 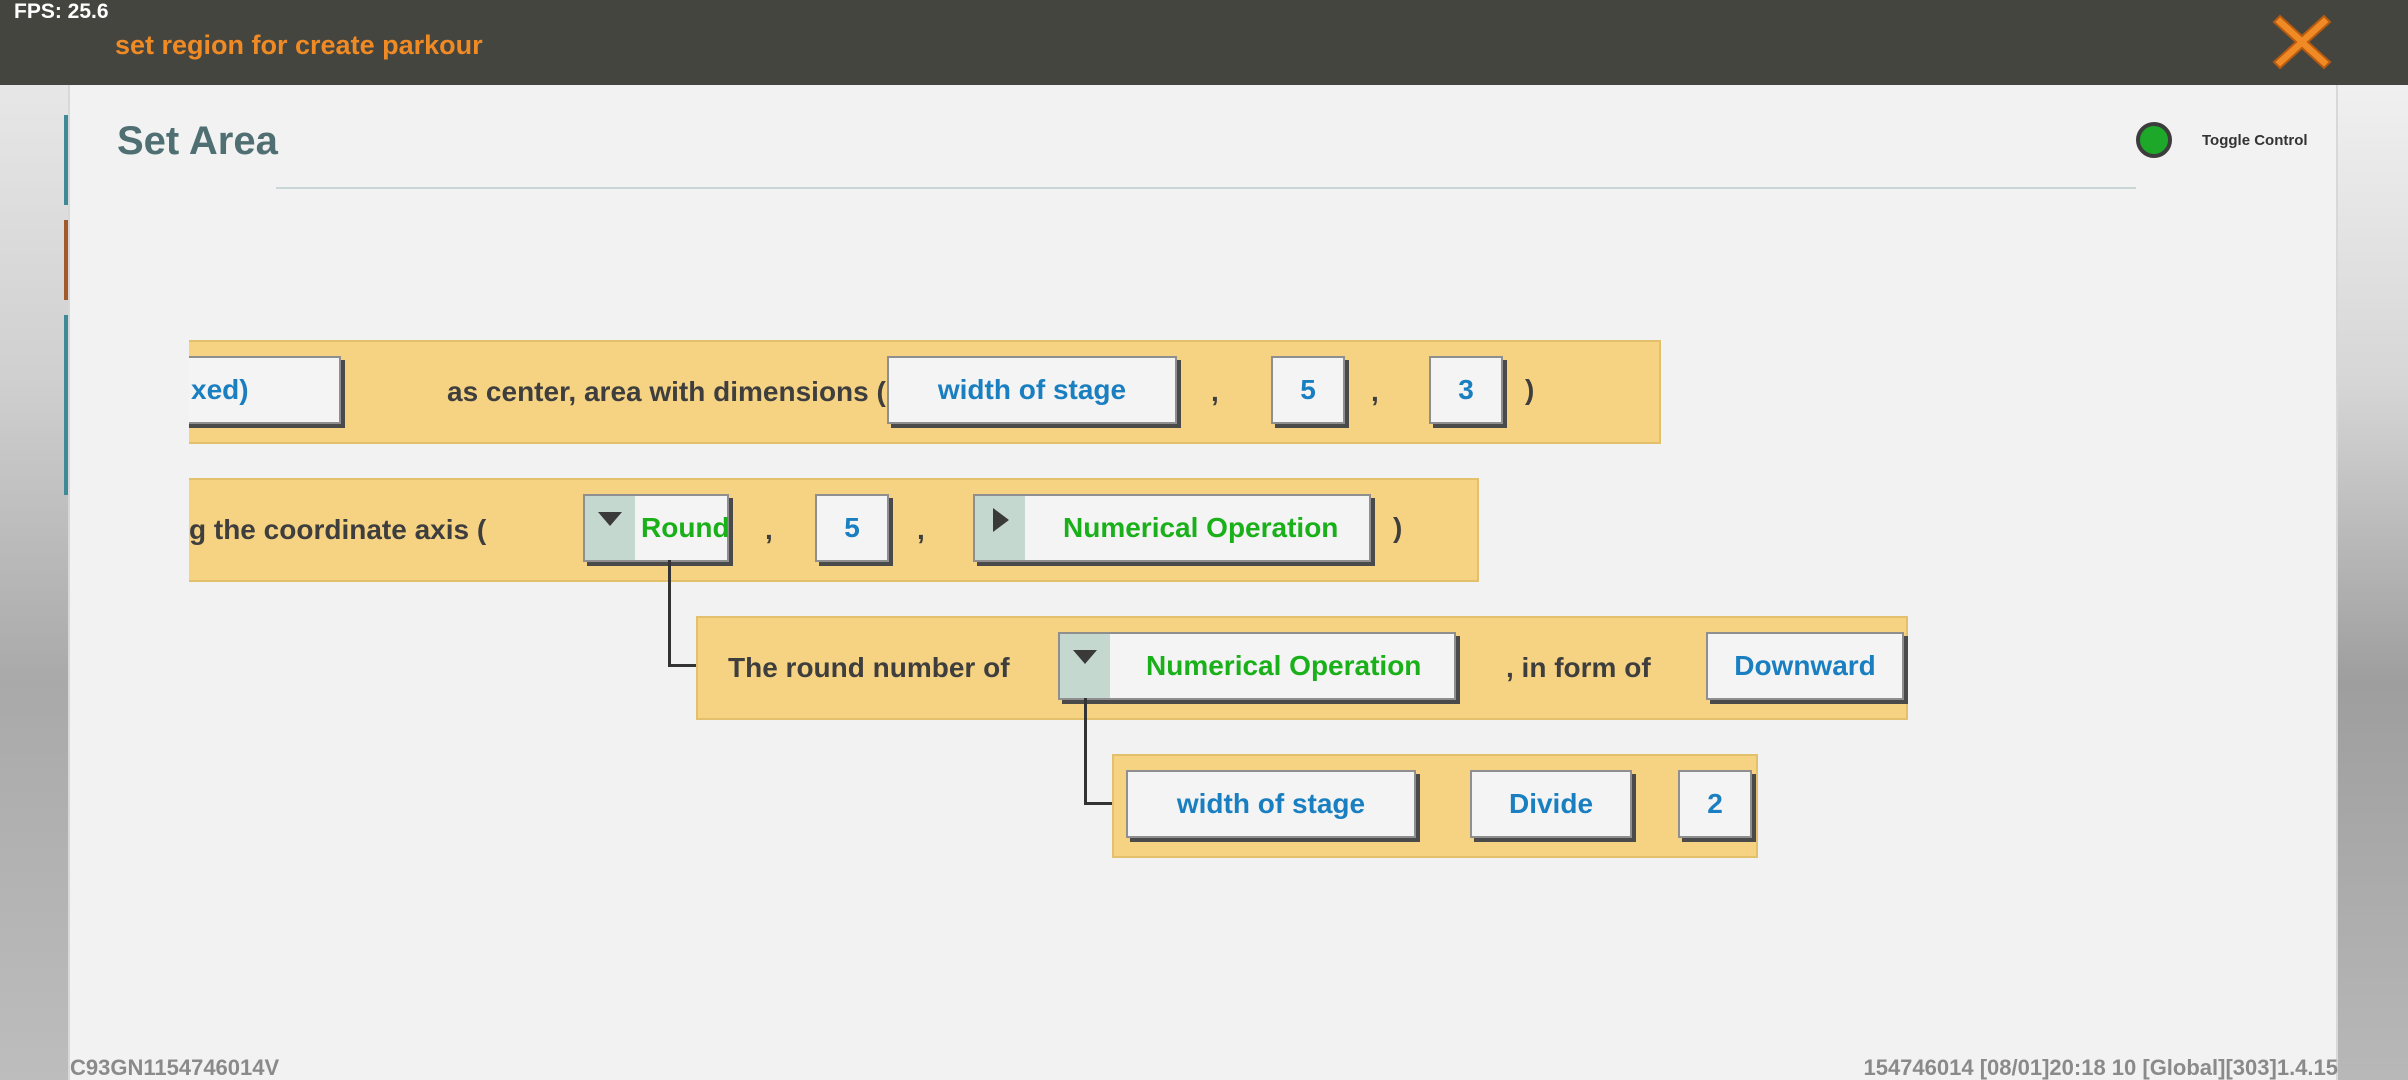 I want to click on close-button, so click(x=2302, y=42).